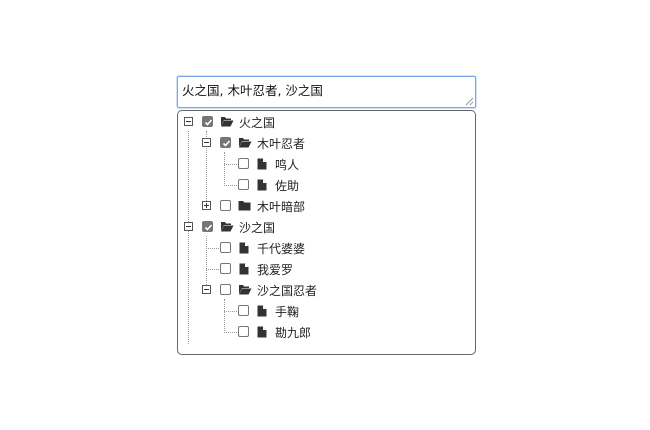  Describe the element at coordinates (281, 144) in the screenshot. I see `node-label: 木叶忍者` at that location.